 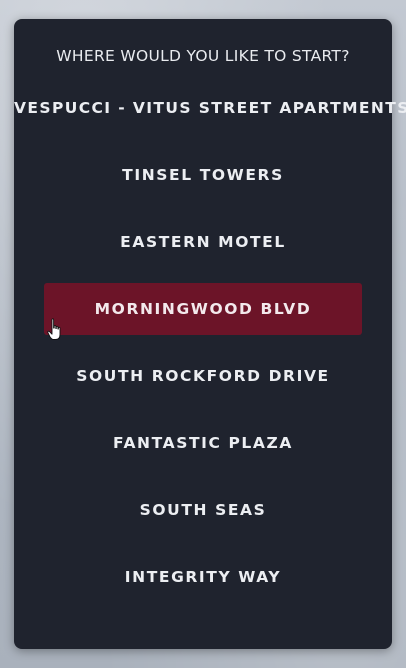 What do you see at coordinates (203, 309) in the screenshot?
I see `location-option-morningwood-blvd: MORNINGWOOD BLVD` at bounding box center [203, 309].